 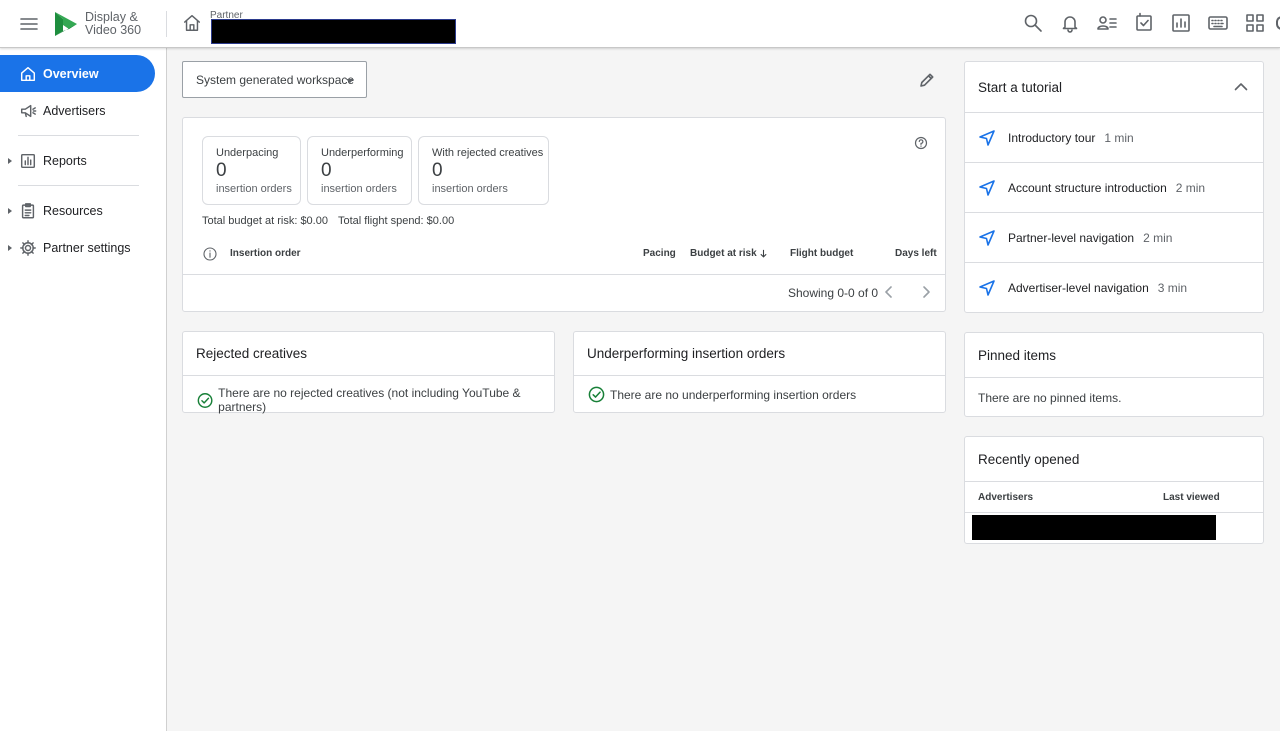 What do you see at coordinates (1020, 87) in the screenshot?
I see `card-title: Start a tutorial` at bounding box center [1020, 87].